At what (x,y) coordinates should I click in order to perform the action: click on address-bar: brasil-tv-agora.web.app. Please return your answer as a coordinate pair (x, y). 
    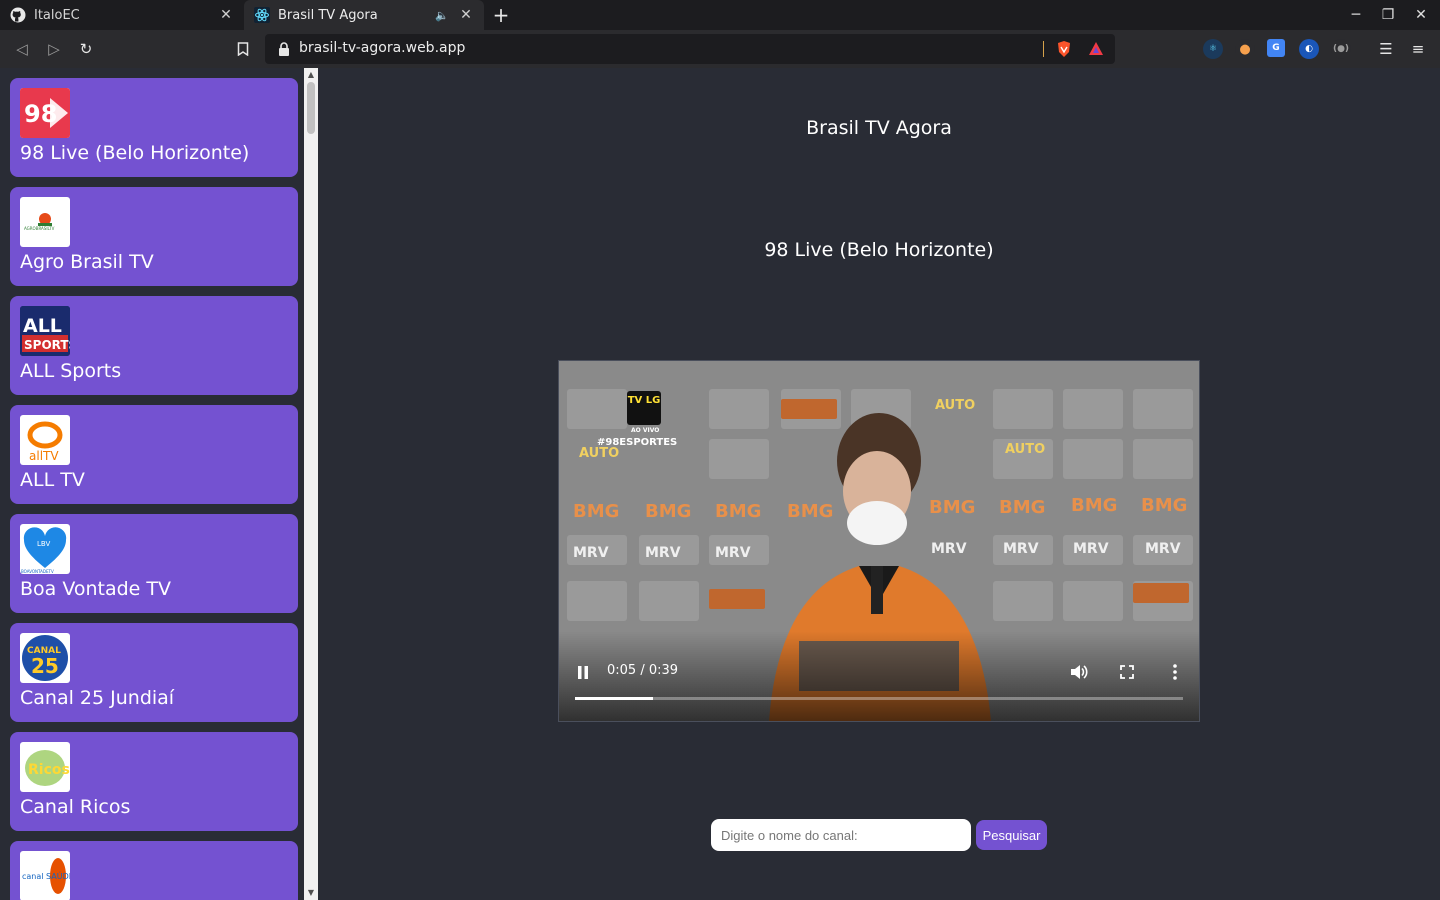
    Looking at the image, I should click on (690, 49).